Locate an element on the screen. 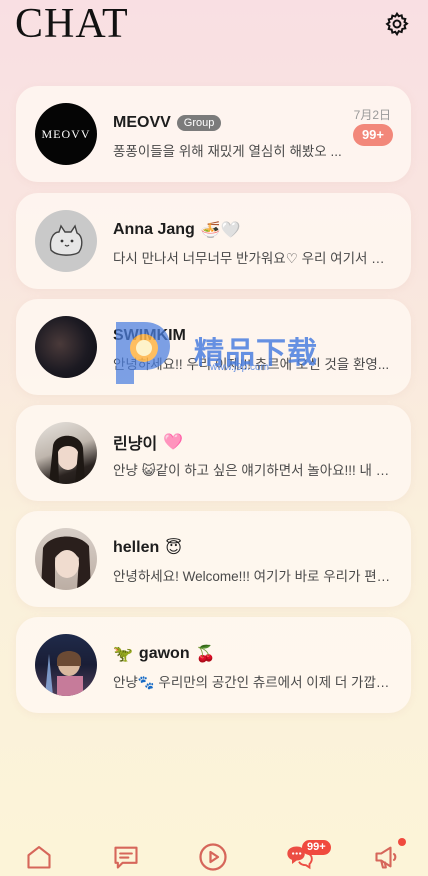 The height and width of the screenshot is (876, 428). name-emoji: 🍒 is located at coordinates (205, 654).